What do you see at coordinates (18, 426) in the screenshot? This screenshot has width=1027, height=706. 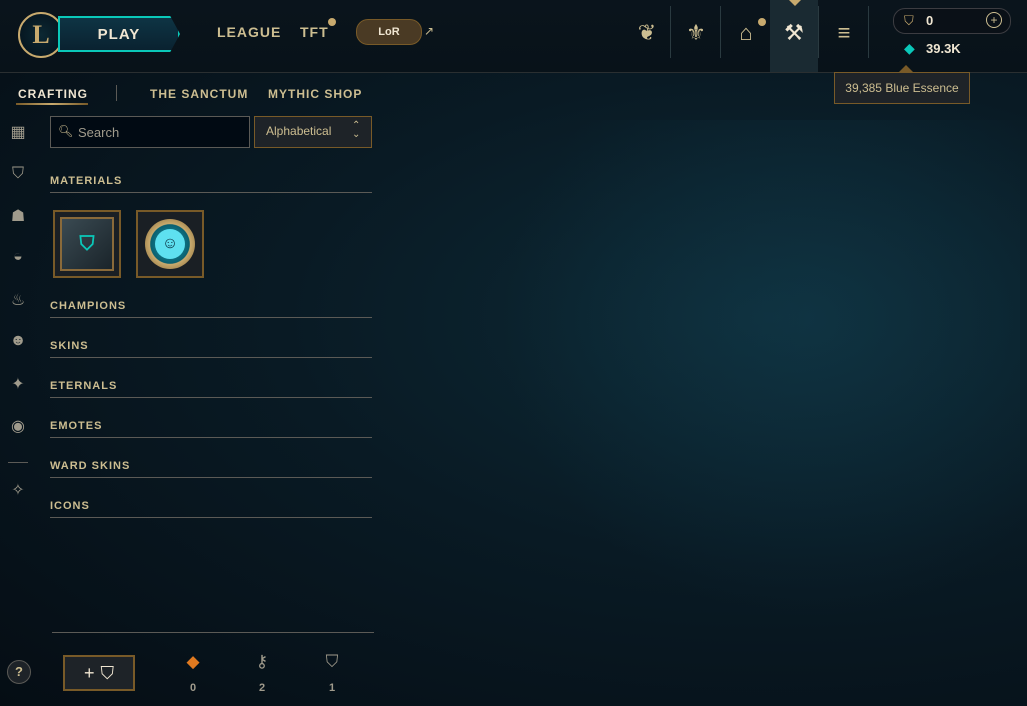 I see `profile-icon: ◉` at bounding box center [18, 426].